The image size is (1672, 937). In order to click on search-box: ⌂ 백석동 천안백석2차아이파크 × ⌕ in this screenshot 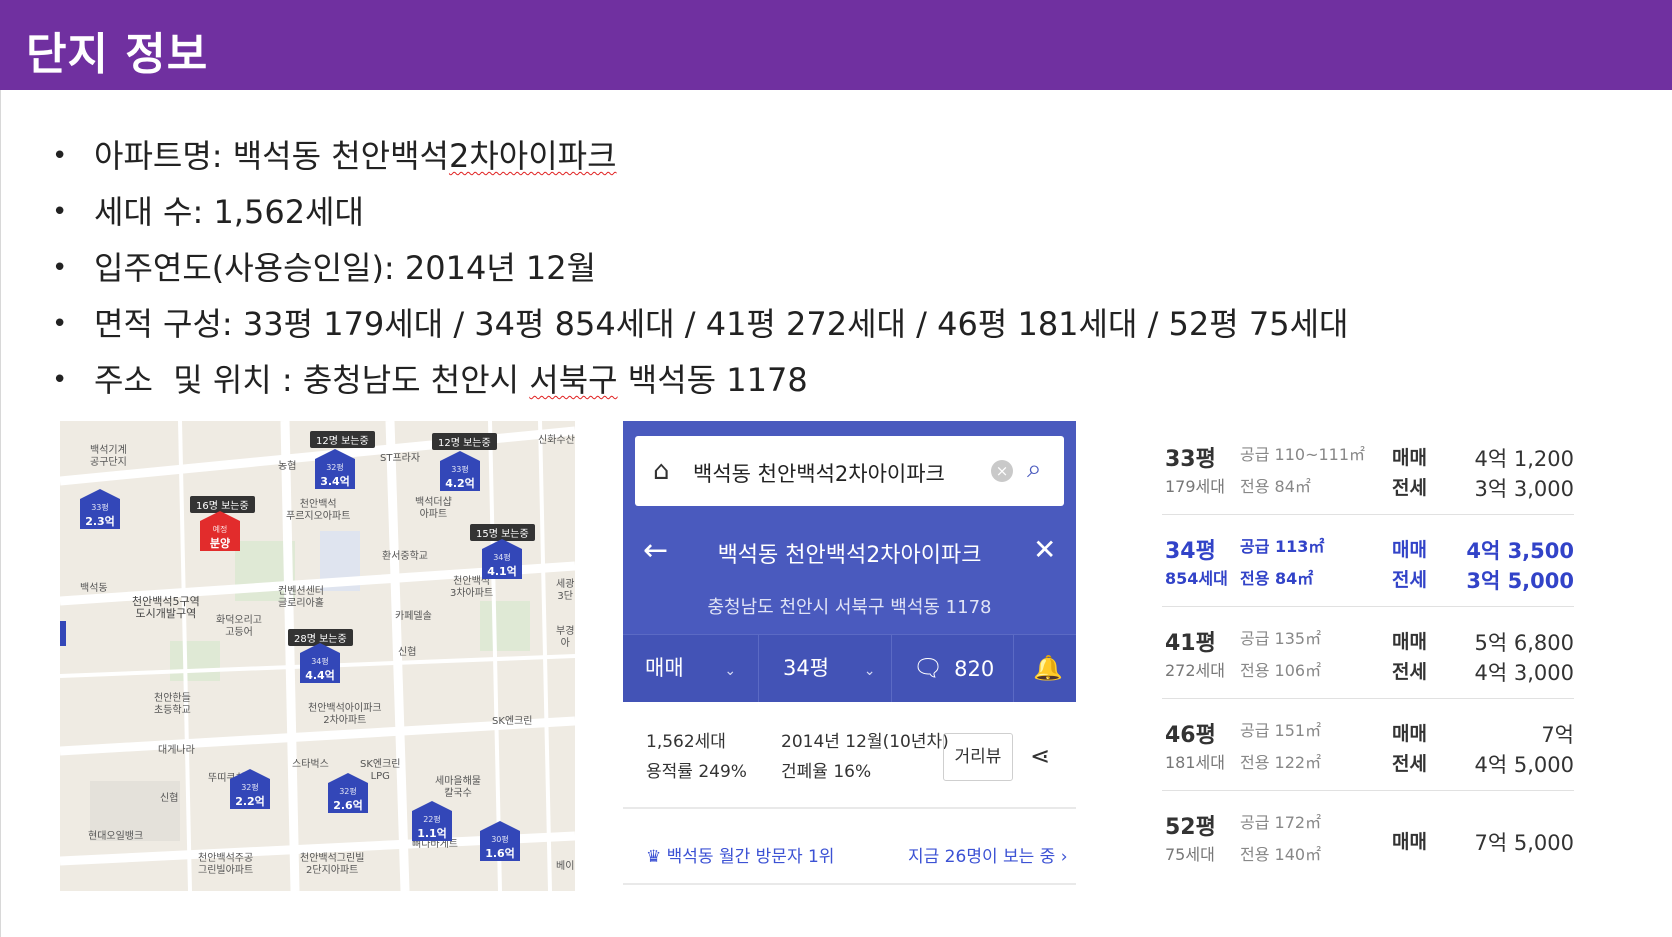, I will do `click(849, 471)`.